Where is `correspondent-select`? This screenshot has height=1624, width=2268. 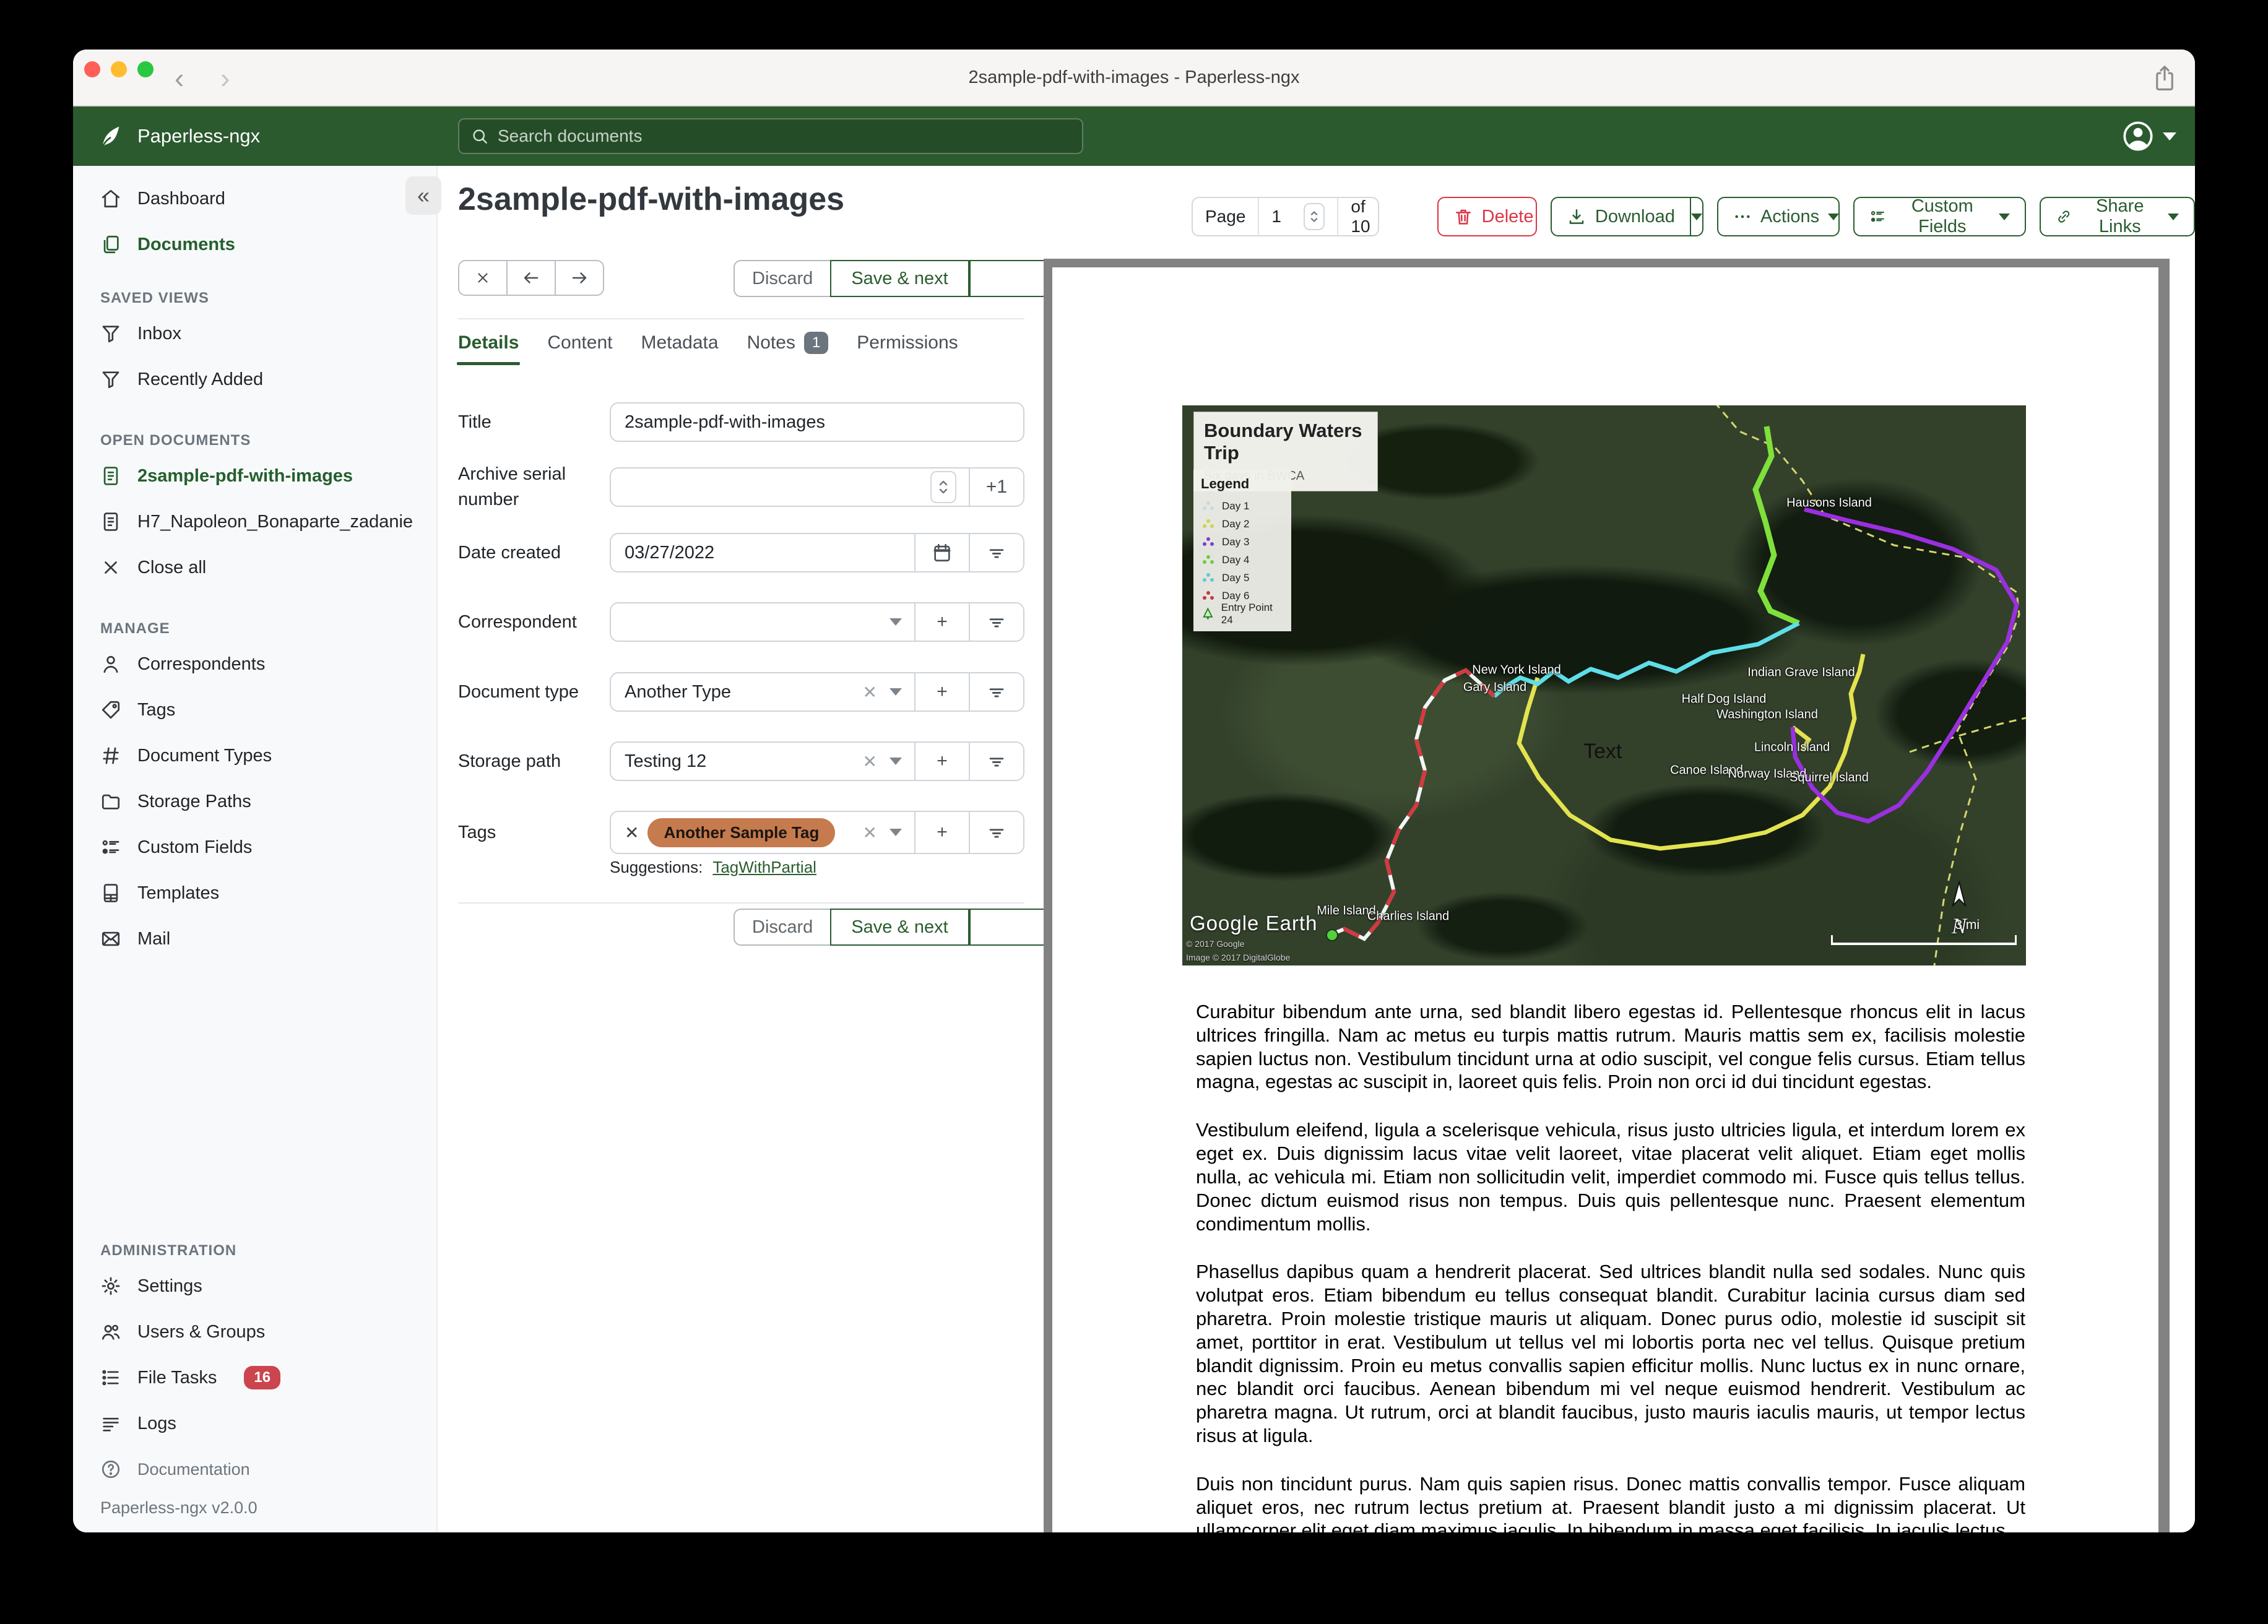
correspondent-select is located at coordinates (750, 622).